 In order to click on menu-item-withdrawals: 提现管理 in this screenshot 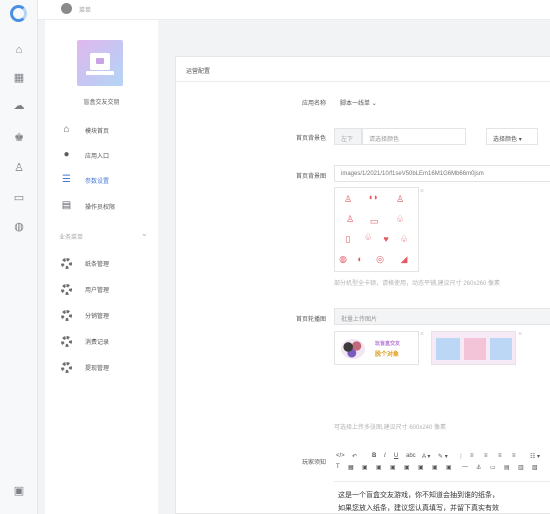, I will do `click(101, 367)`.